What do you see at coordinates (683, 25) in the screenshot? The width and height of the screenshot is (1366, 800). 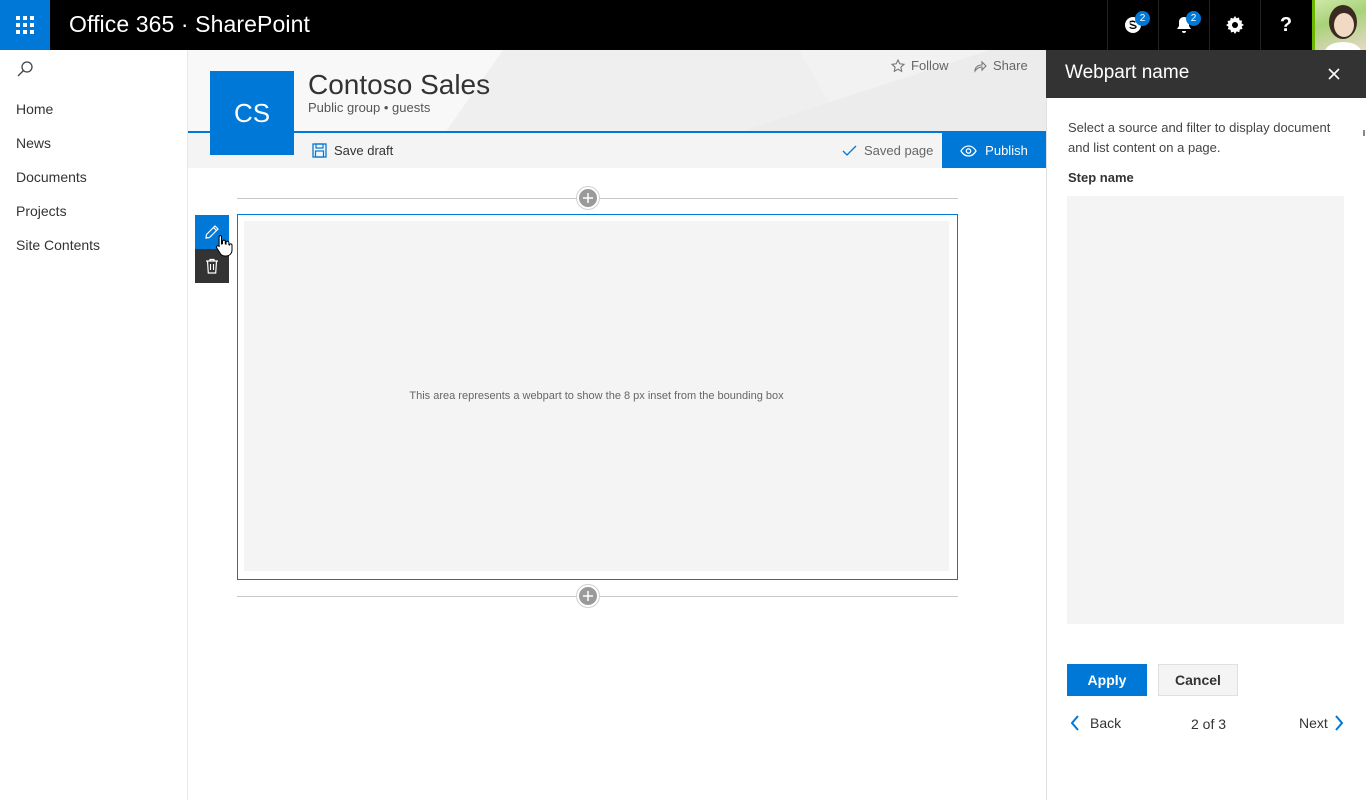 I see `suite-bar: Office 365 · SharePoint 2 2 ?` at bounding box center [683, 25].